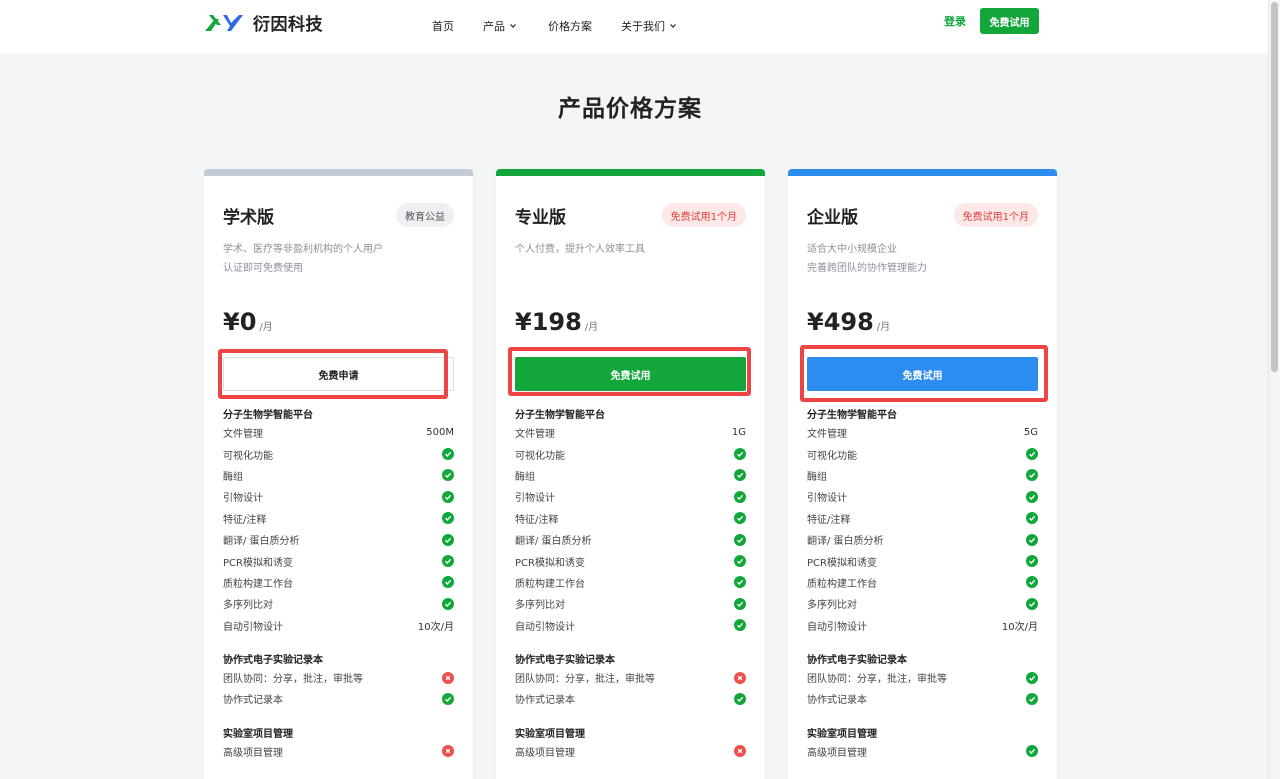 The width and height of the screenshot is (1280, 779). I want to click on price-amount: ¥498, so click(840, 322).